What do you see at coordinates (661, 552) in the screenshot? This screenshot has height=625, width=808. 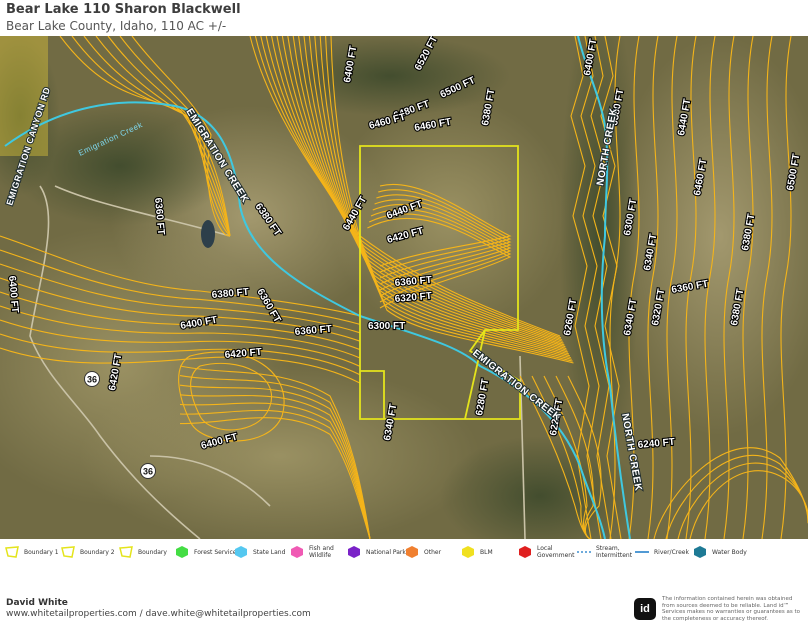 I see `legend-item-river-creek: River/Creek` at bounding box center [661, 552].